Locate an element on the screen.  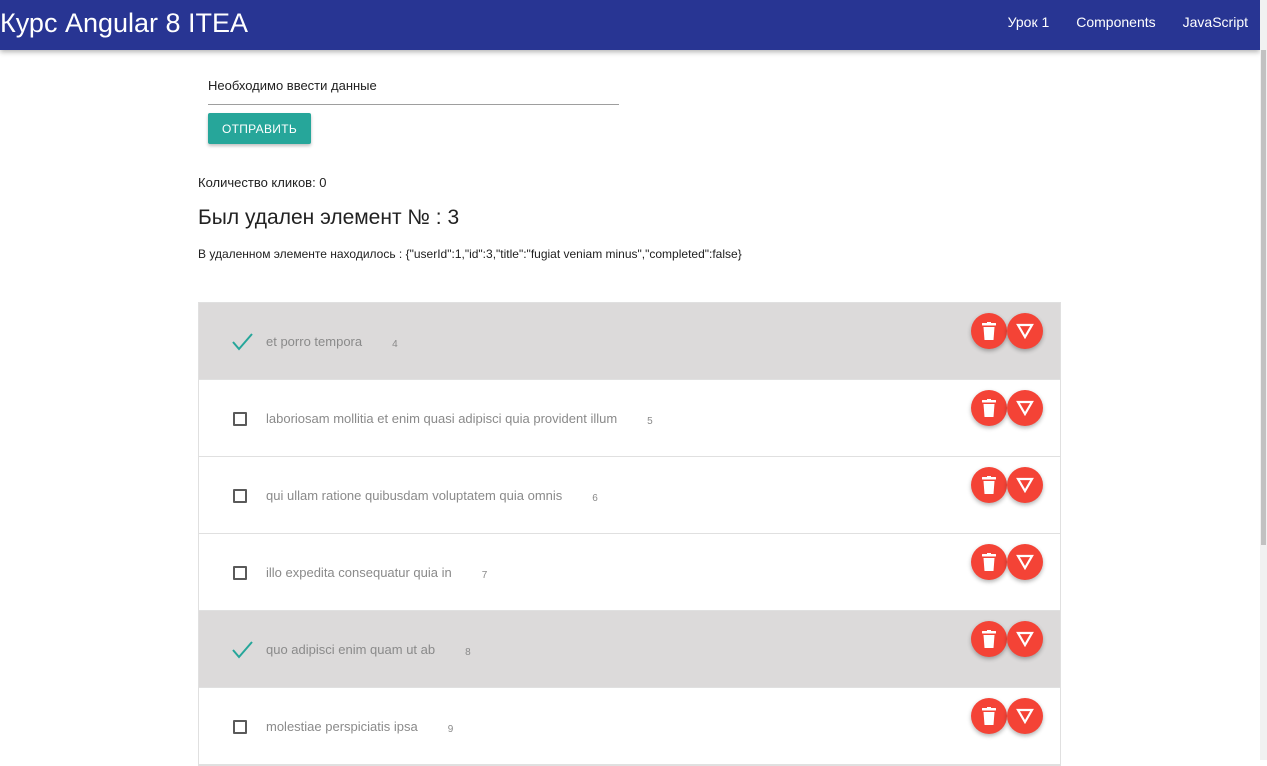
nav-links: Урок 1 Components JavaScript is located at coordinates (1114, 22).